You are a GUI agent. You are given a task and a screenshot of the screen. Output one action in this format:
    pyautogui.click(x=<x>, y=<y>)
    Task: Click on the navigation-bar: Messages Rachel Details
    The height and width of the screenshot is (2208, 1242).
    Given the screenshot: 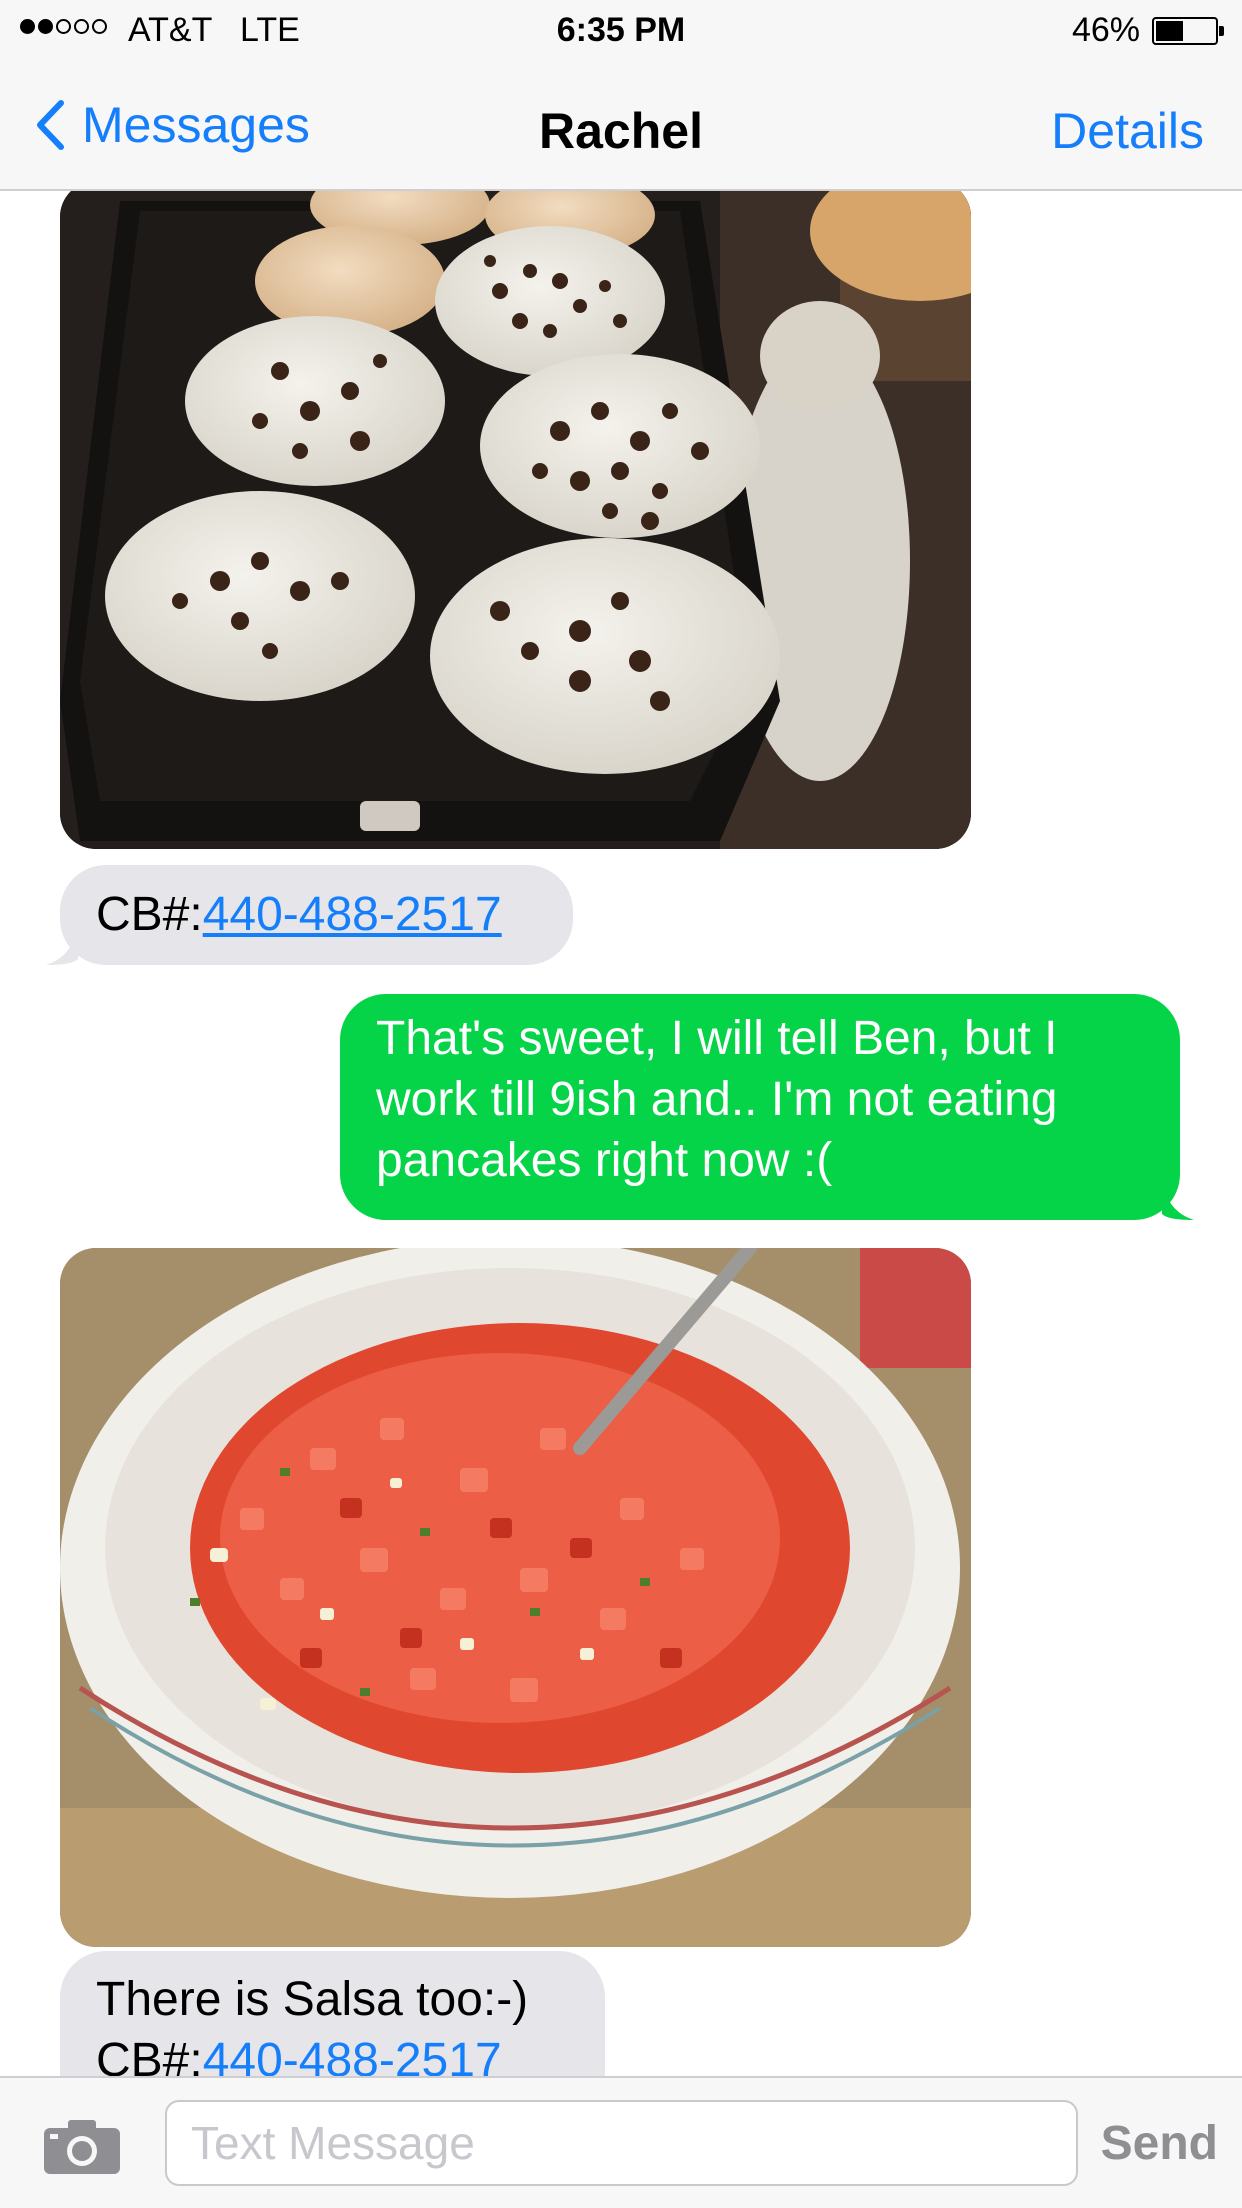 What is the action you would take?
    pyautogui.click(x=621, y=125)
    